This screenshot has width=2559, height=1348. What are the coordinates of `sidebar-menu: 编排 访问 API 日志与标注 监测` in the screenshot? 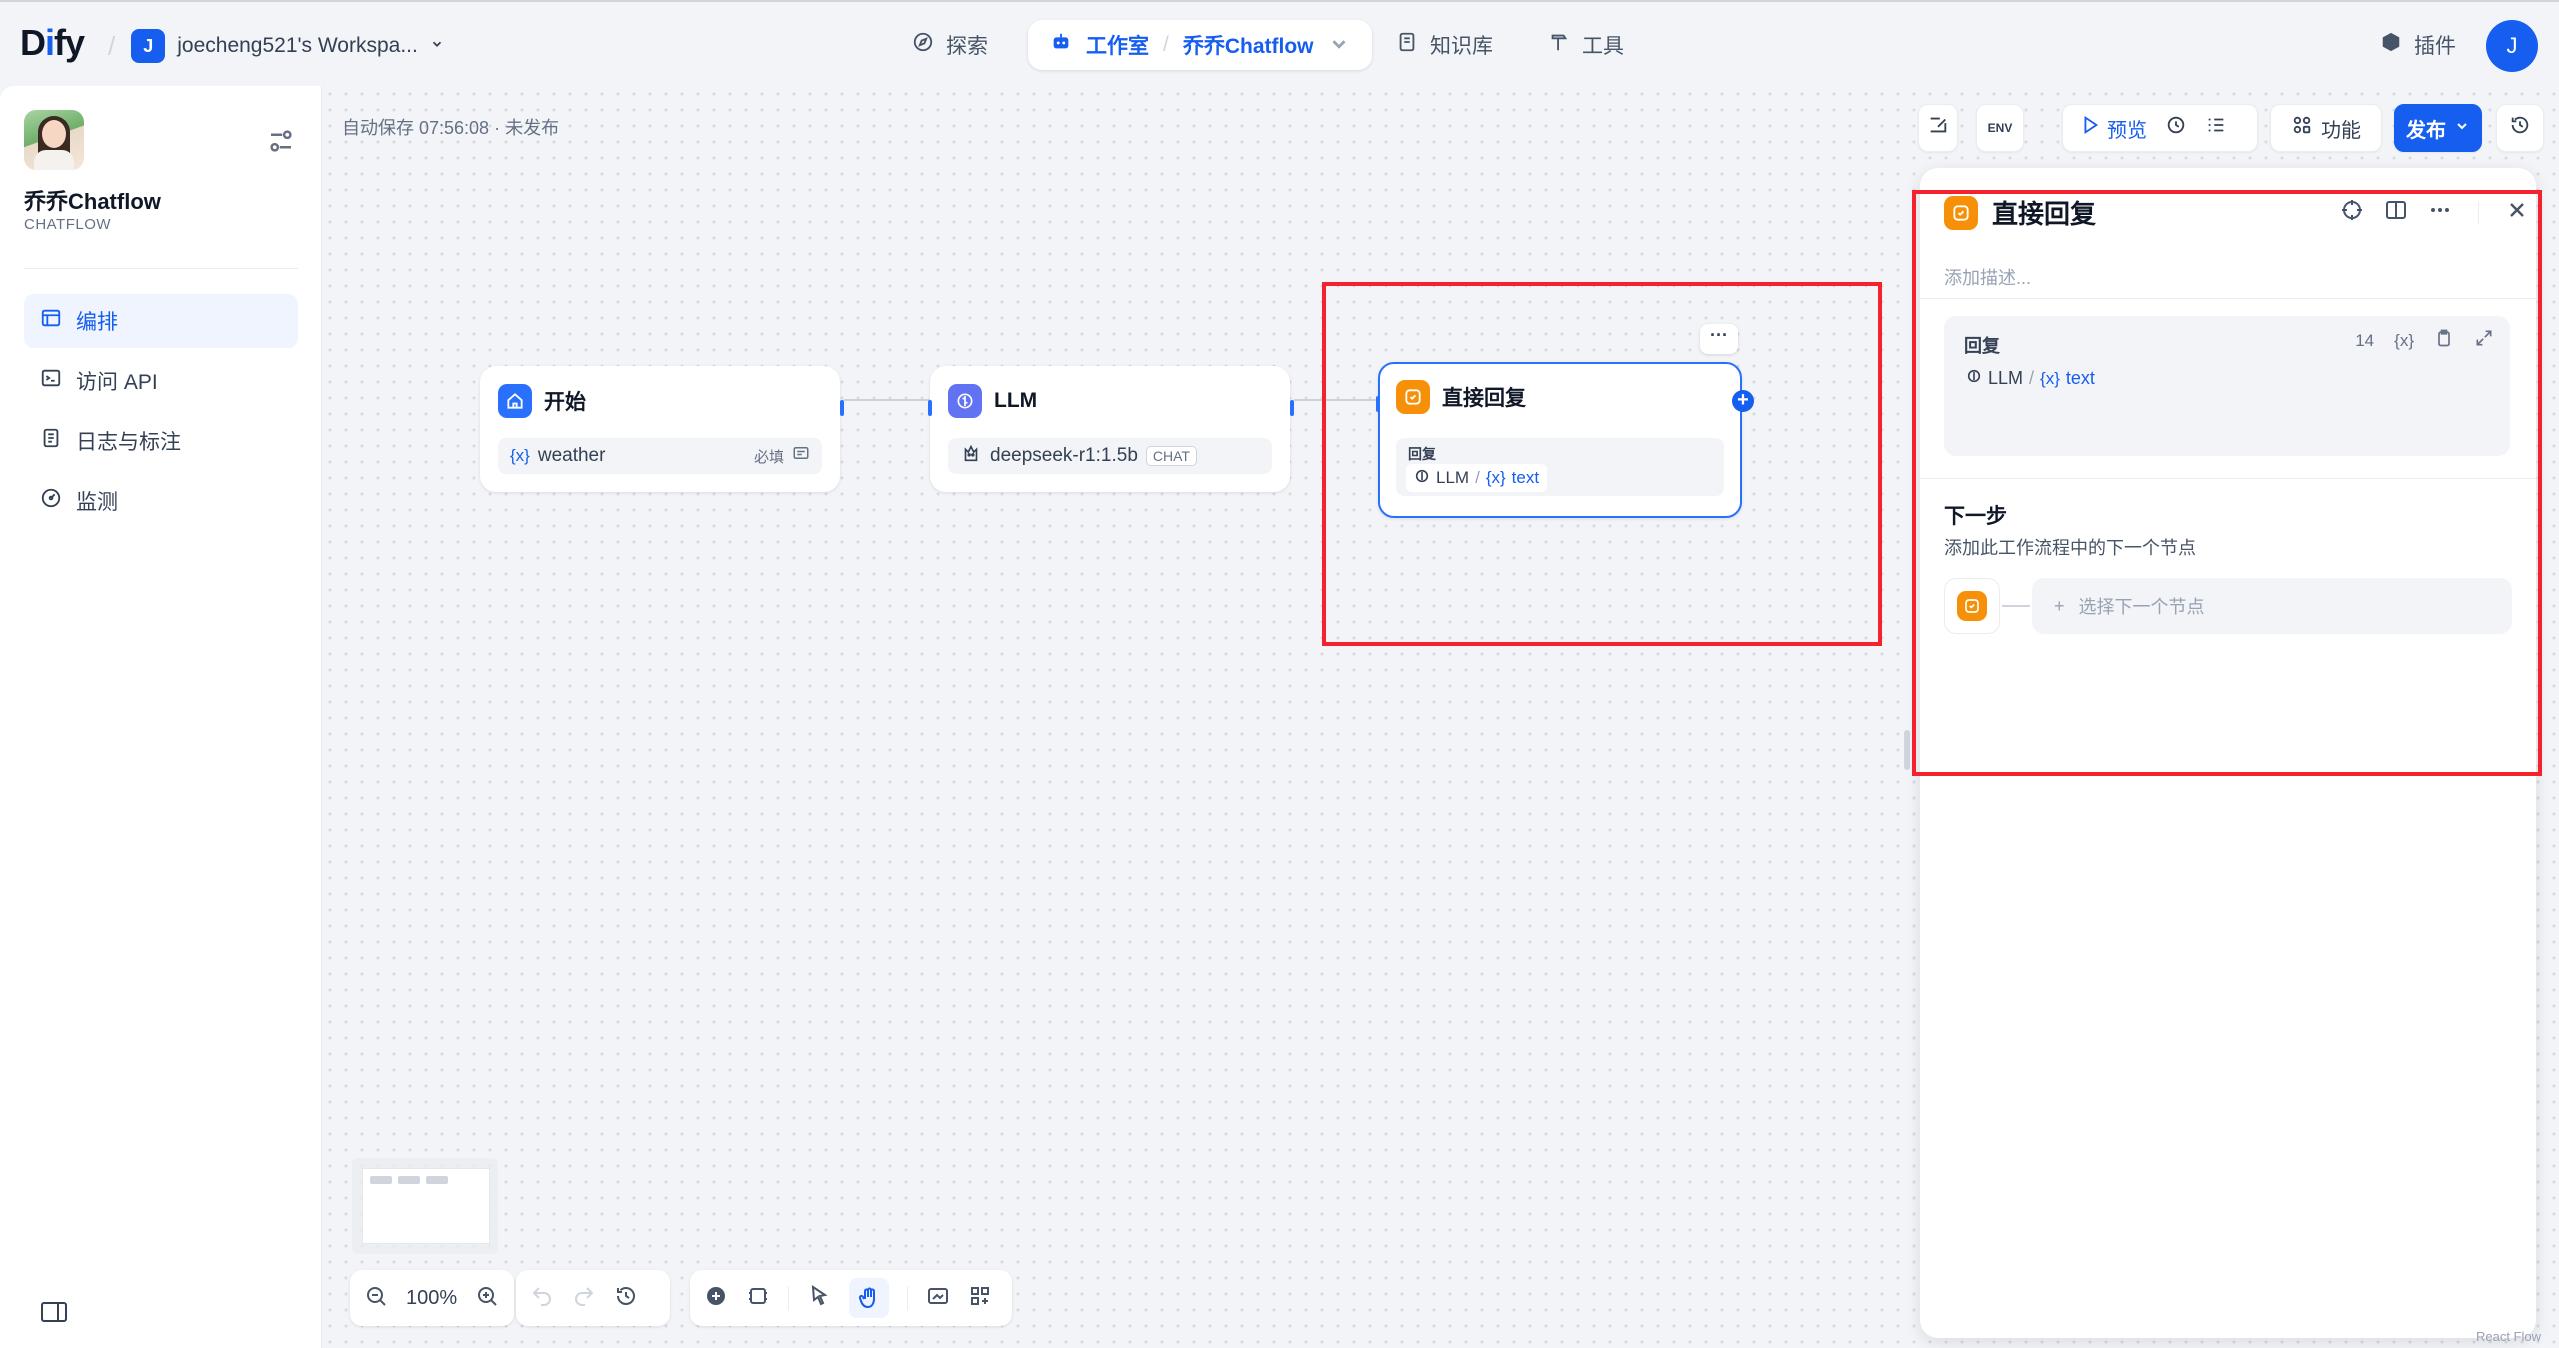 It's located at (161, 414).